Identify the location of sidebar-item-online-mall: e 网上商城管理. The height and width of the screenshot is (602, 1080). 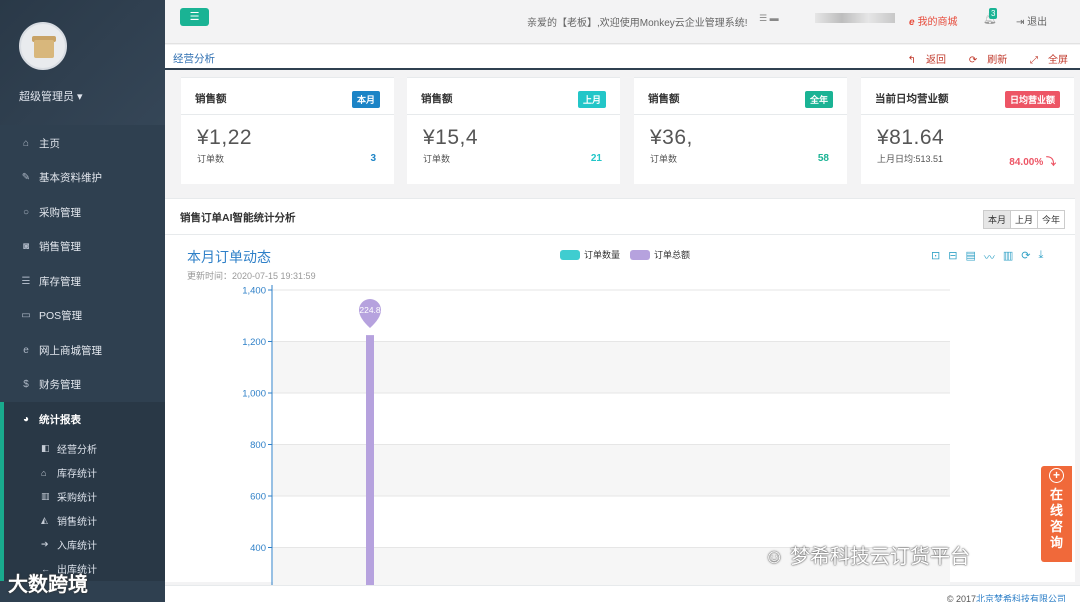
(82, 350).